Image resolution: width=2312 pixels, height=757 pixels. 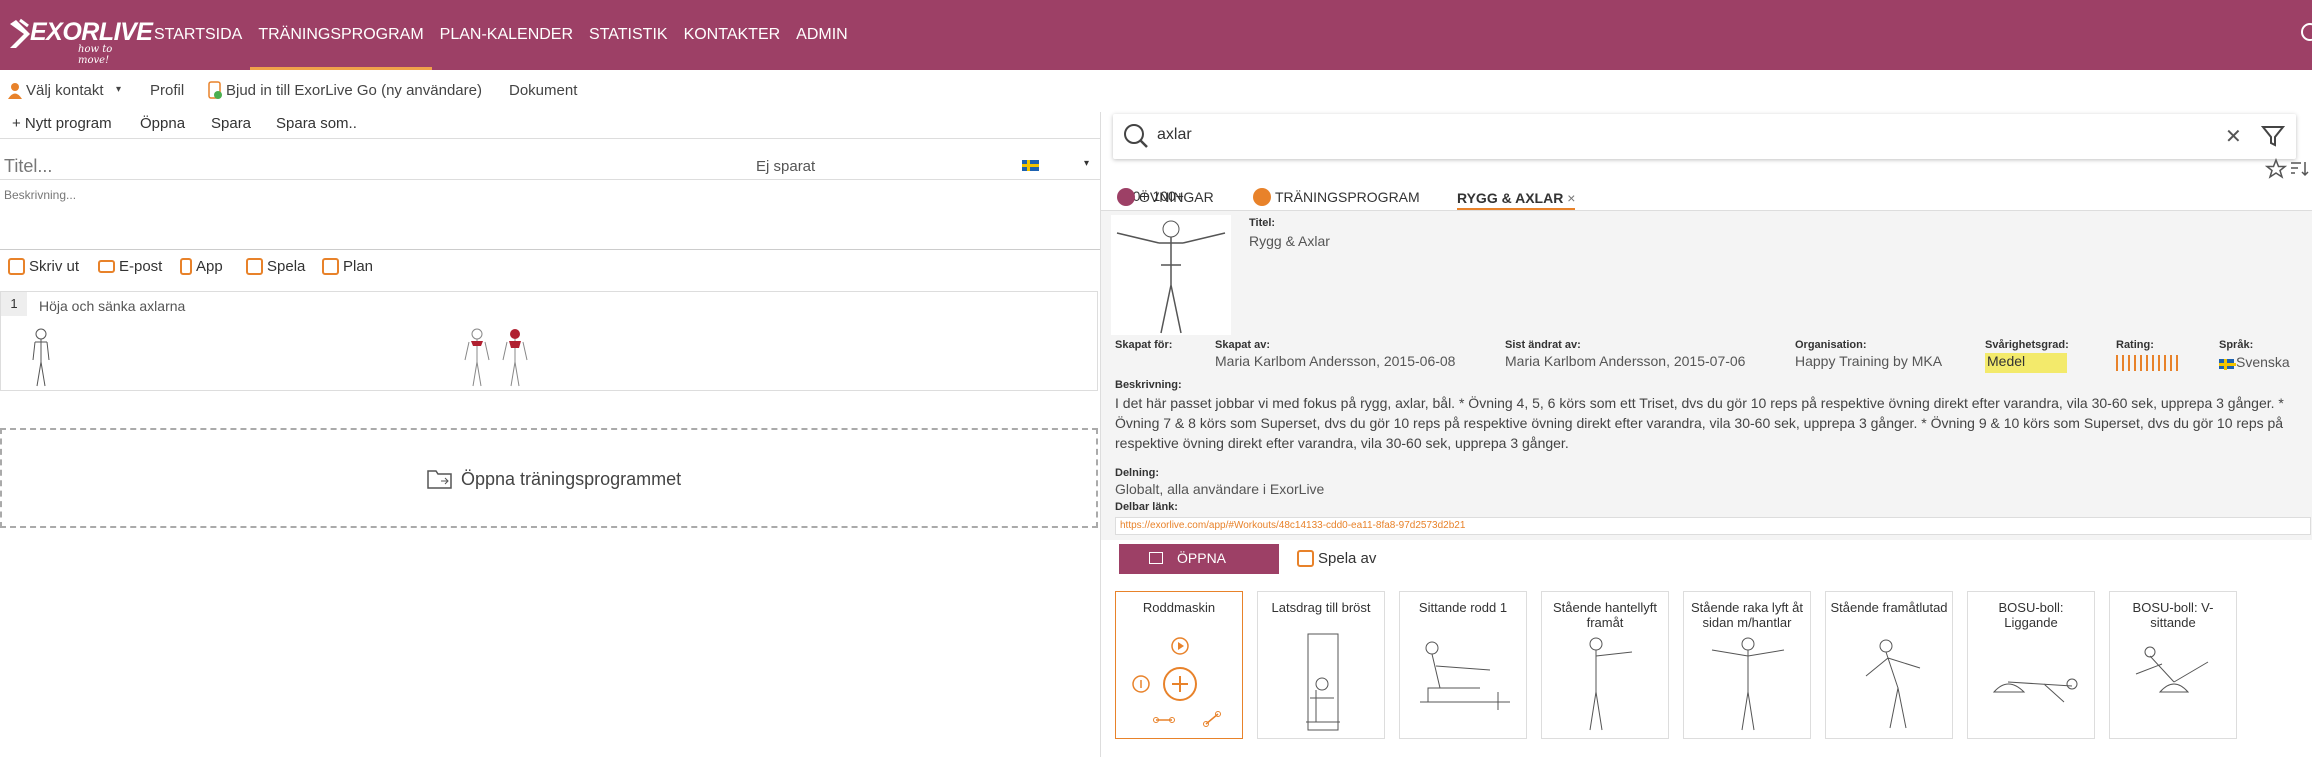 I want to click on search-bar: axlar ✕, so click(x=1704, y=136).